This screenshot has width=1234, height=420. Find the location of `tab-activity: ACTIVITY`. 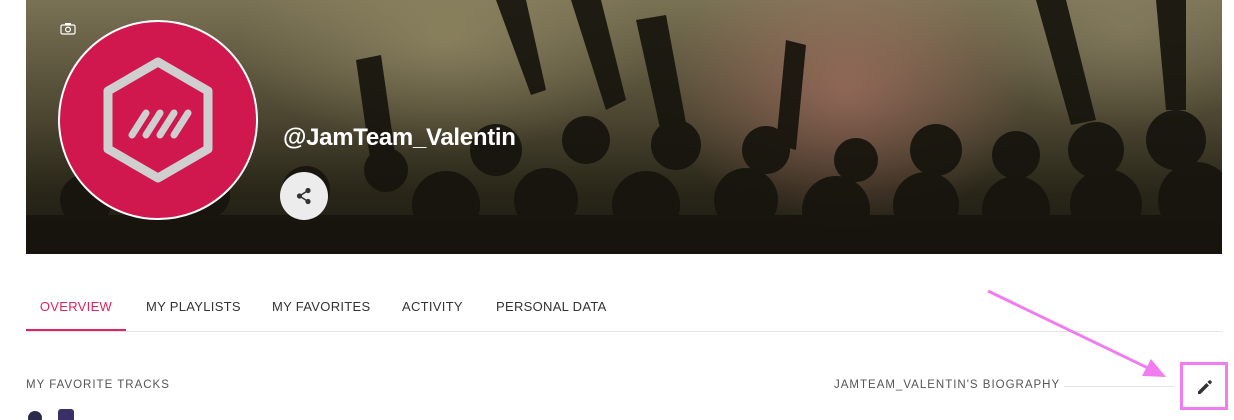

tab-activity: ACTIVITY is located at coordinates (432, 307).